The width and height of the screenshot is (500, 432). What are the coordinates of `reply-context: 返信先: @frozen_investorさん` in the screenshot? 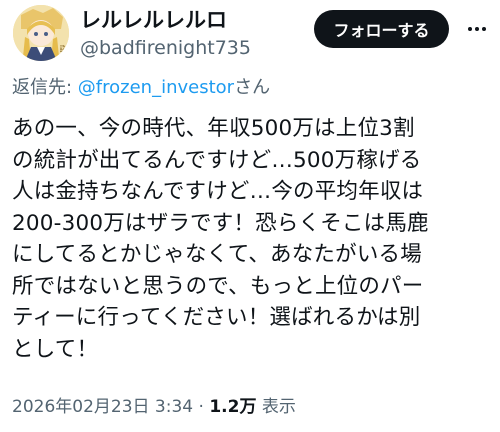 It's located at (141, 88).